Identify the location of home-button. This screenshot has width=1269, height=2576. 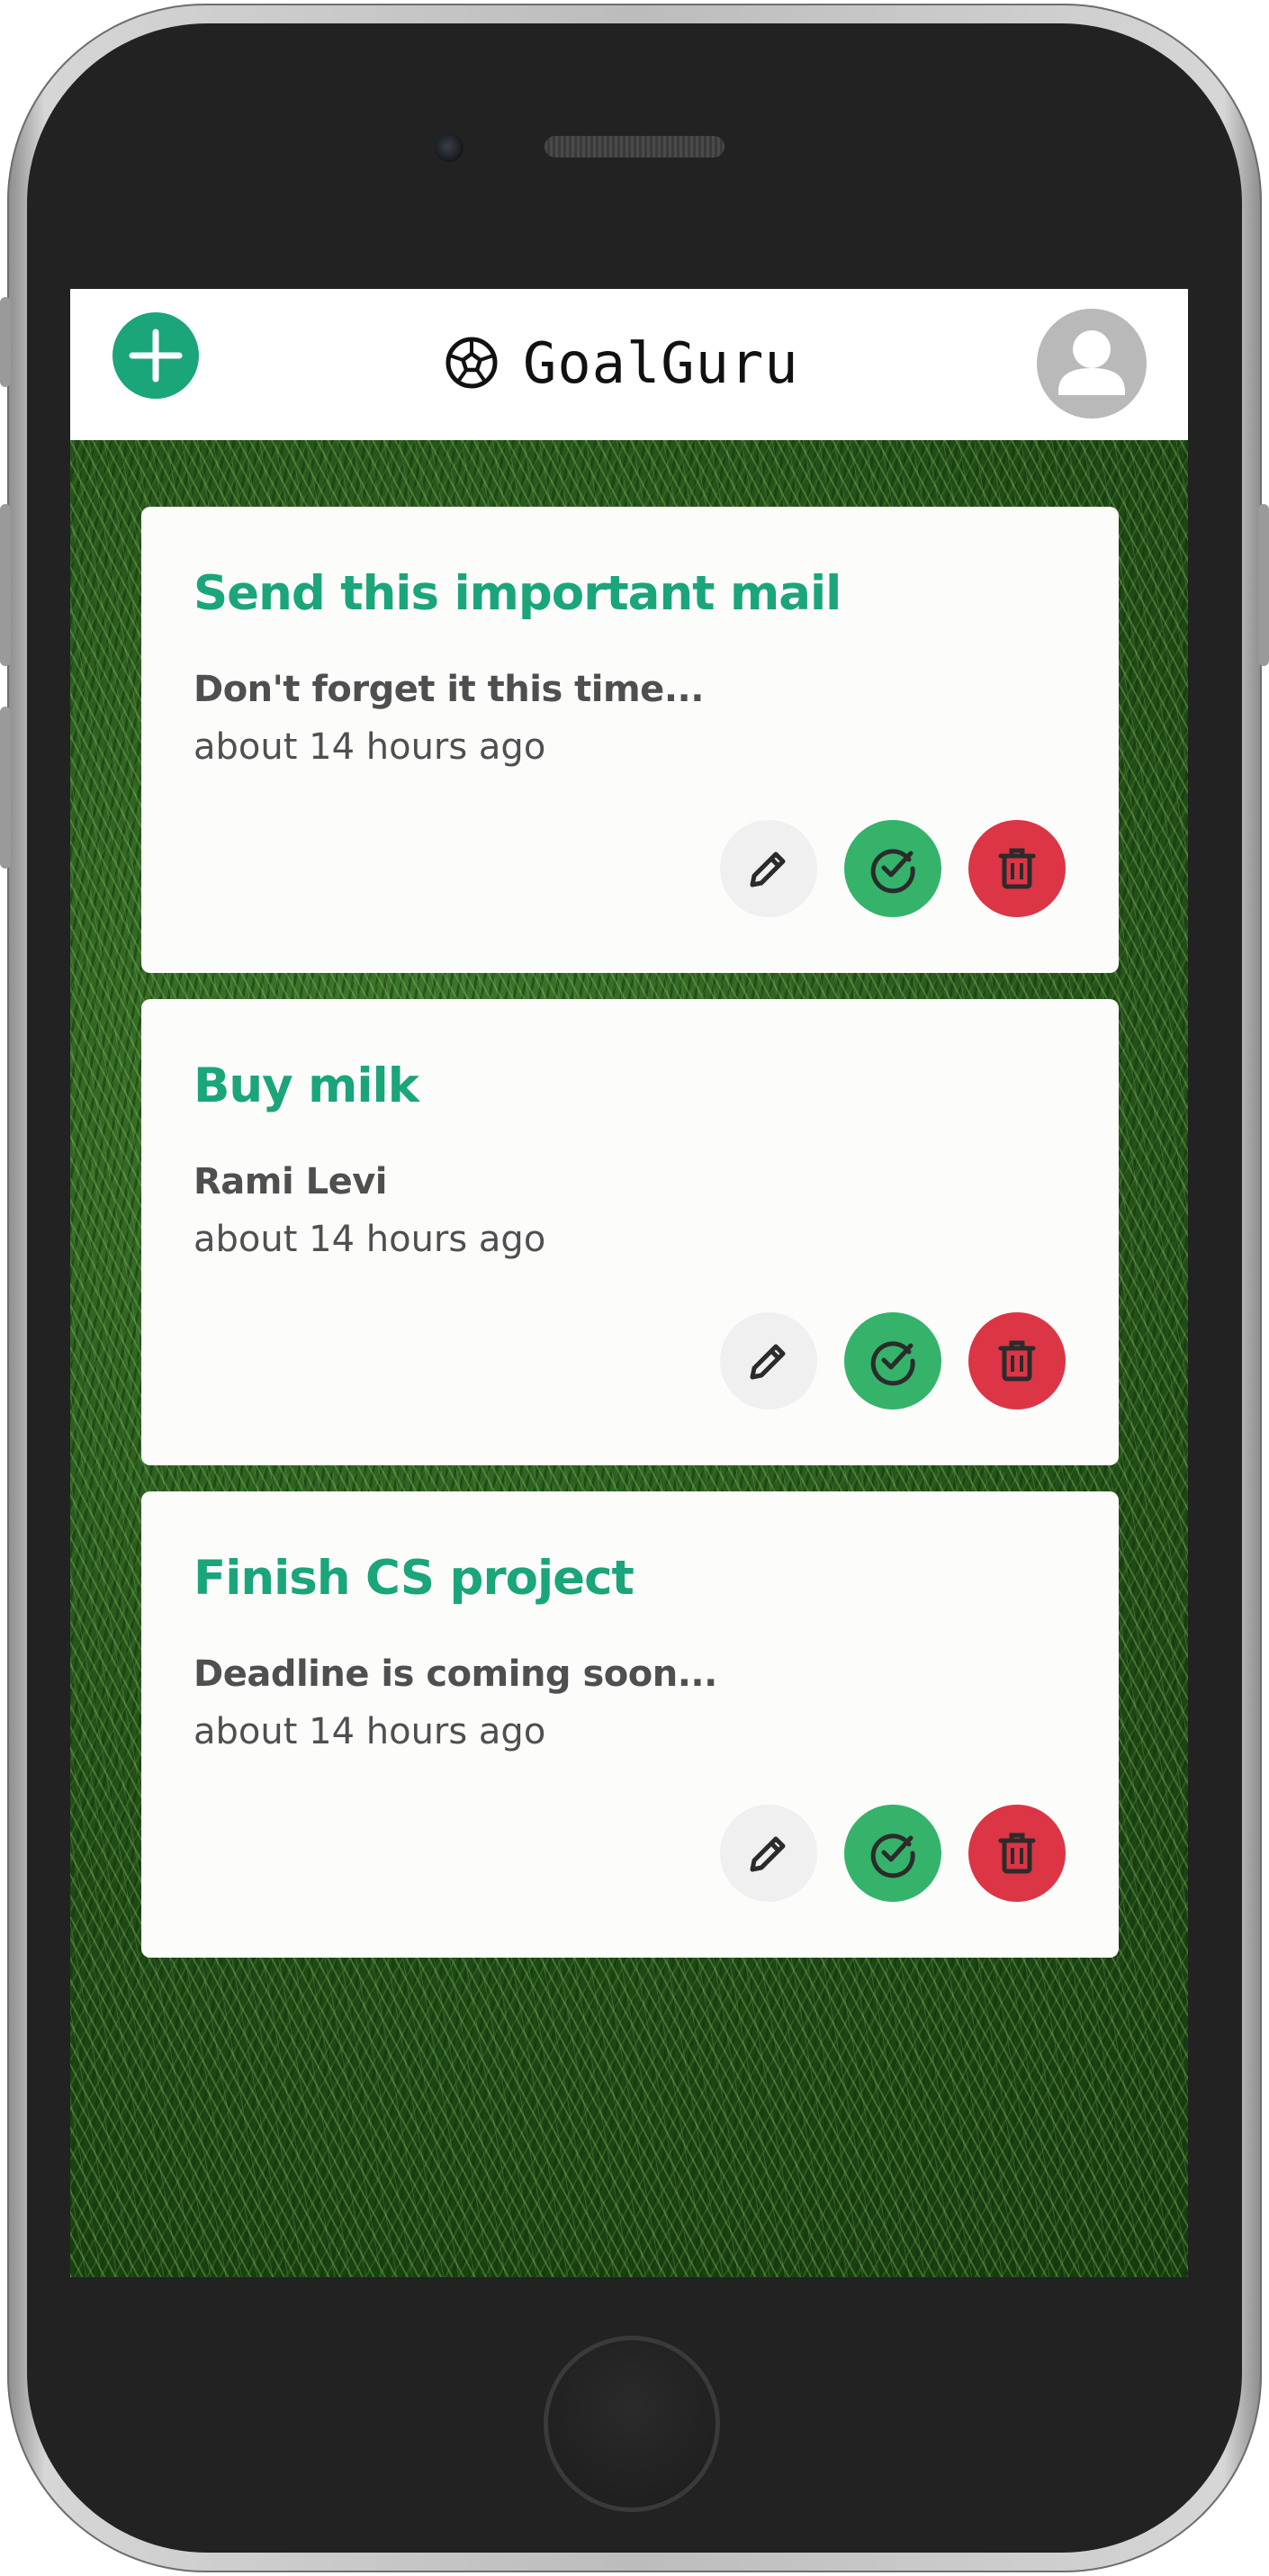
(632, 2424).